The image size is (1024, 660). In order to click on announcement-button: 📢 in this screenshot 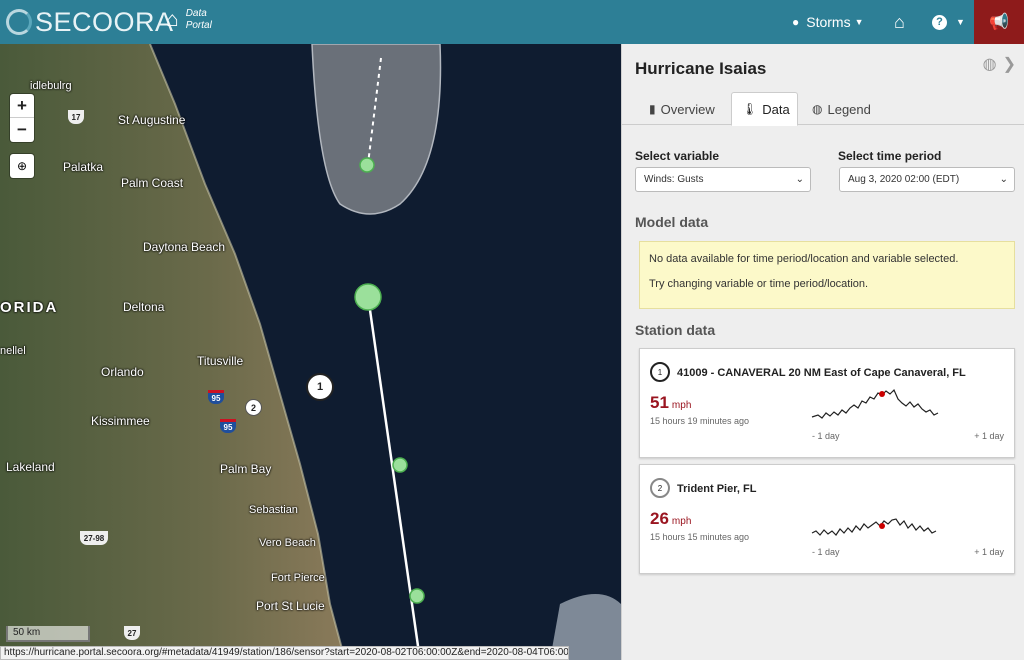, I will do `click(999, 22)`.